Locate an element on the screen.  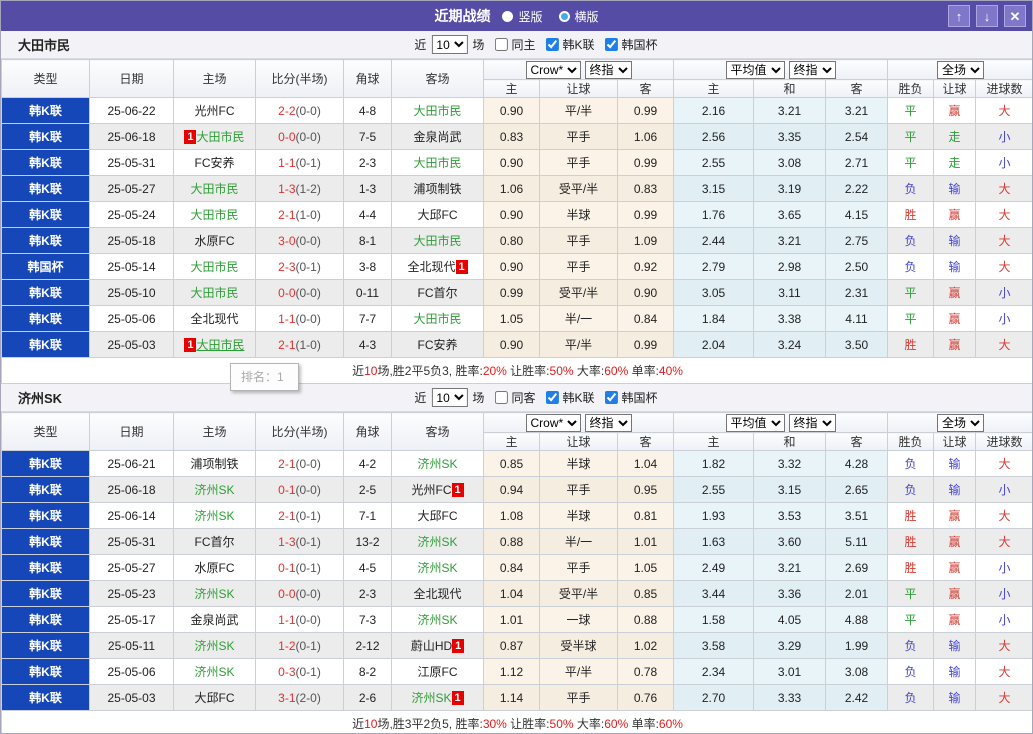
result-cell-1: 走 is located at coordinates (955, 136).